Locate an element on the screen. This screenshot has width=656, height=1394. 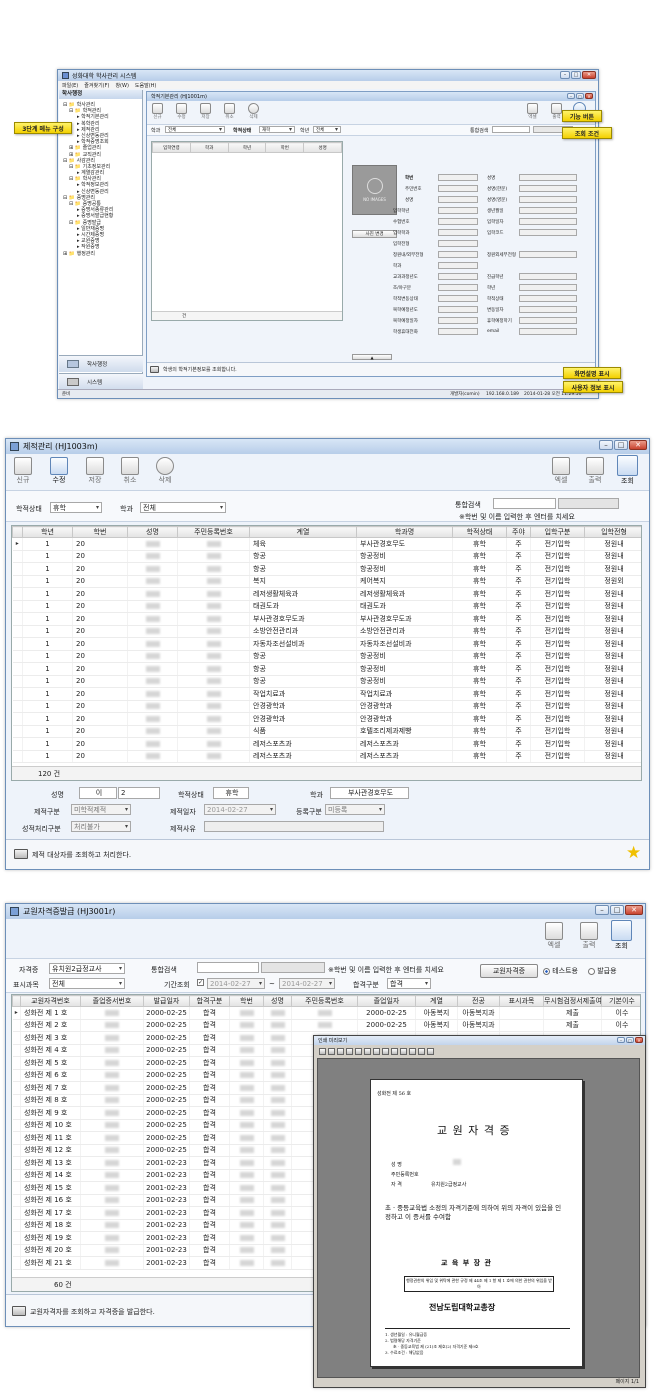
col-header: 입학연령 is located at coordinates (171, 147).